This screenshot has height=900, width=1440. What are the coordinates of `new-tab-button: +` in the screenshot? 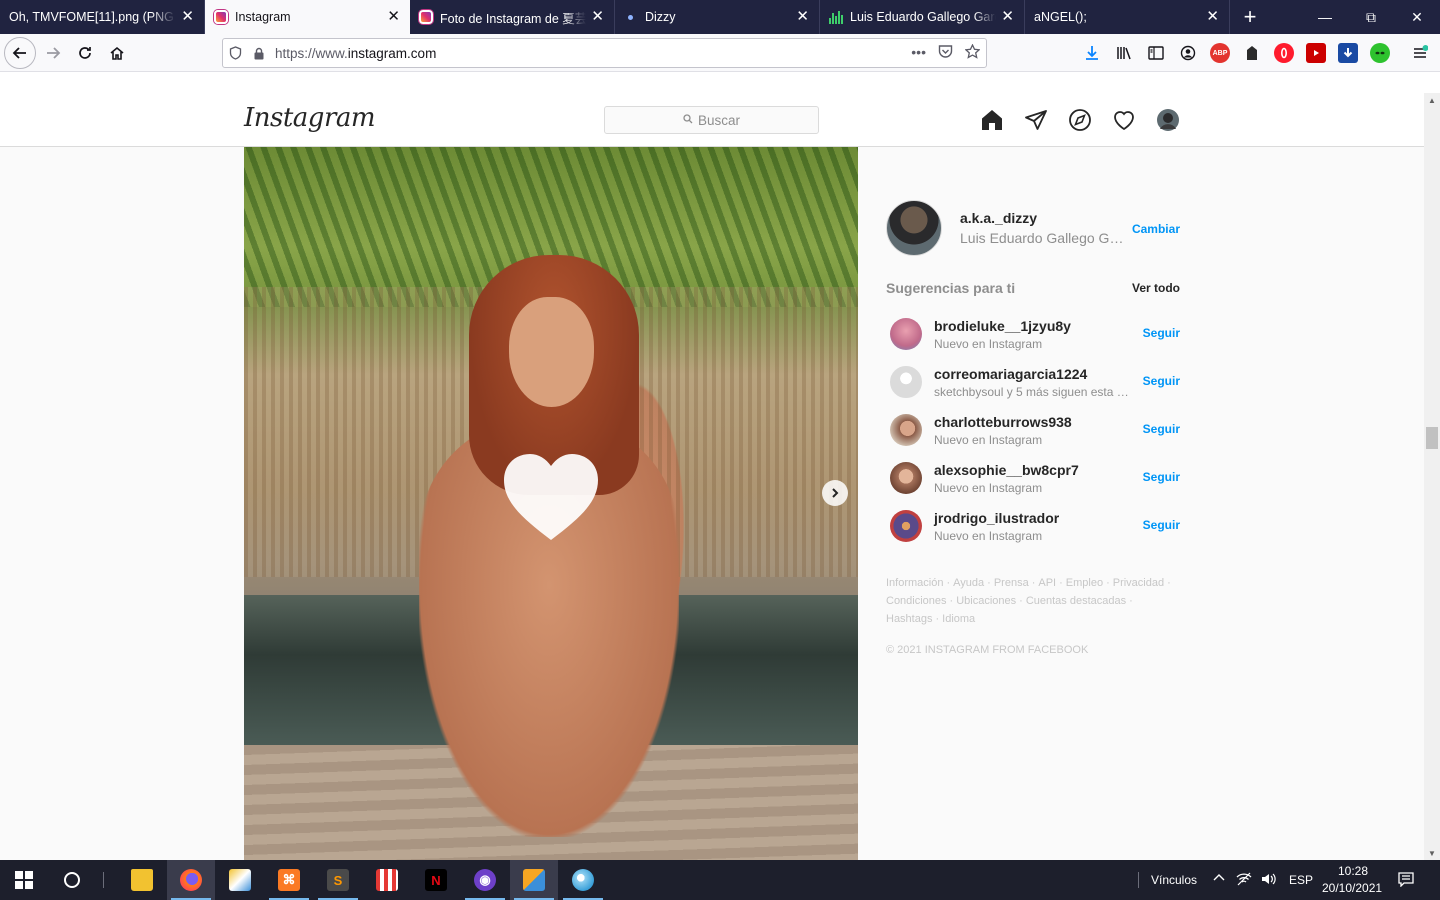 It's located at (1250, 17).